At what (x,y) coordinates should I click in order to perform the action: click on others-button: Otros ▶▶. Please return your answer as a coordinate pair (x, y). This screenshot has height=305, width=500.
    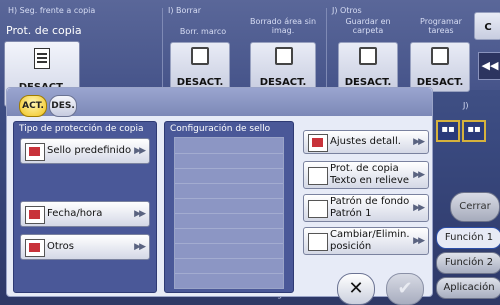
    Looking at the image, I should click on (85, 247).